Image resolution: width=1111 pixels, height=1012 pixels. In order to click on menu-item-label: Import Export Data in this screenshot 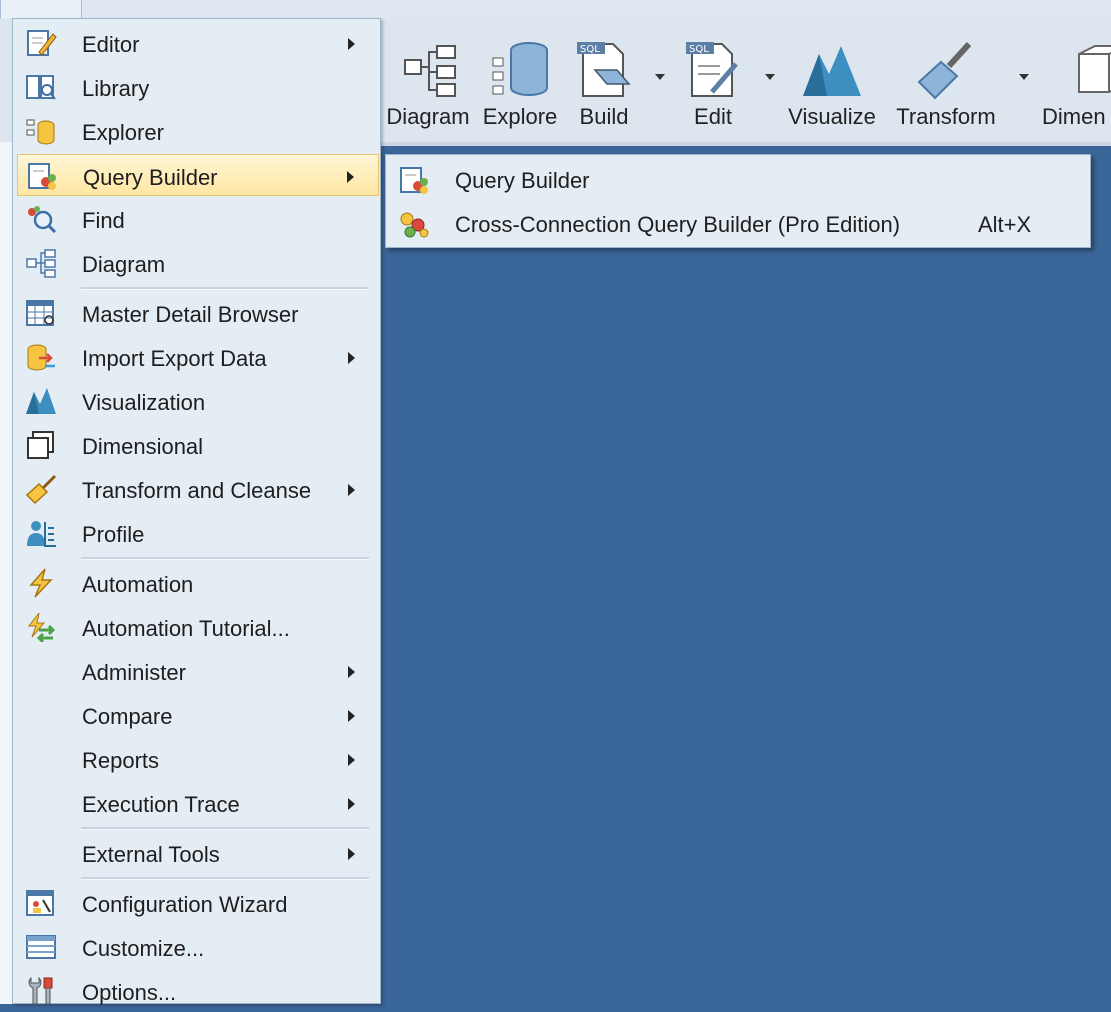, I will do `click(174, 358)`.